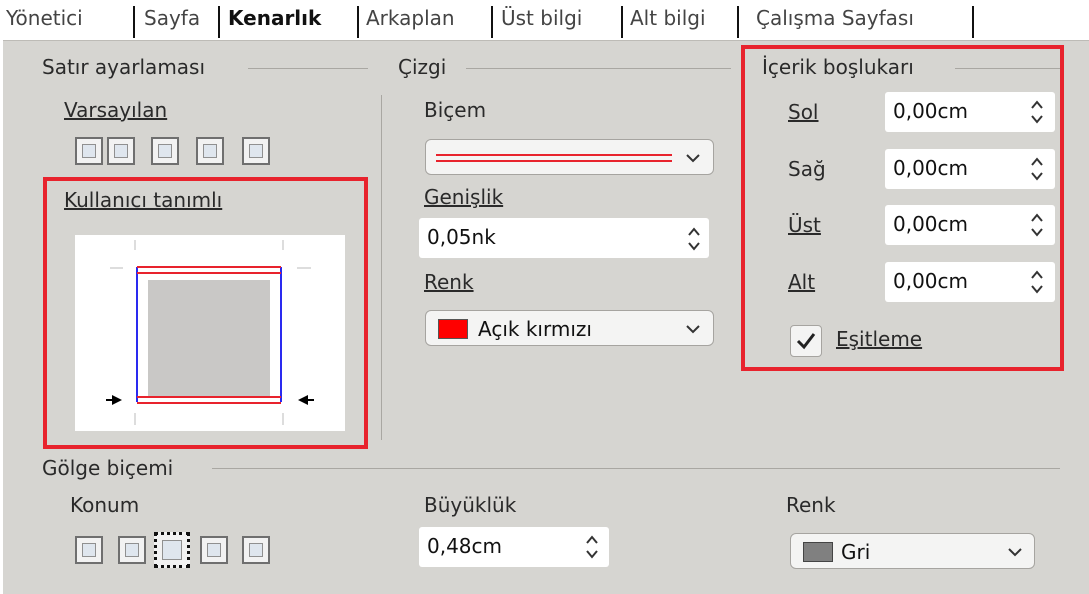 The width and height of the screenshot is (1089, 594). Describe the element at coordinates (856, 552) in the screenshot. I see `shadow-color-value: Gri` at that location.